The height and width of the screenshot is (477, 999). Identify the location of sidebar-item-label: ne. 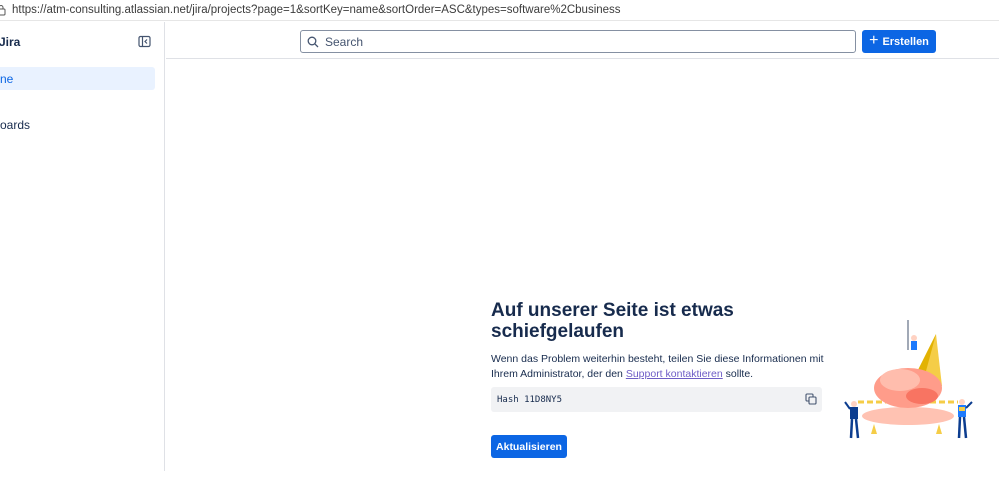
(7, 78).